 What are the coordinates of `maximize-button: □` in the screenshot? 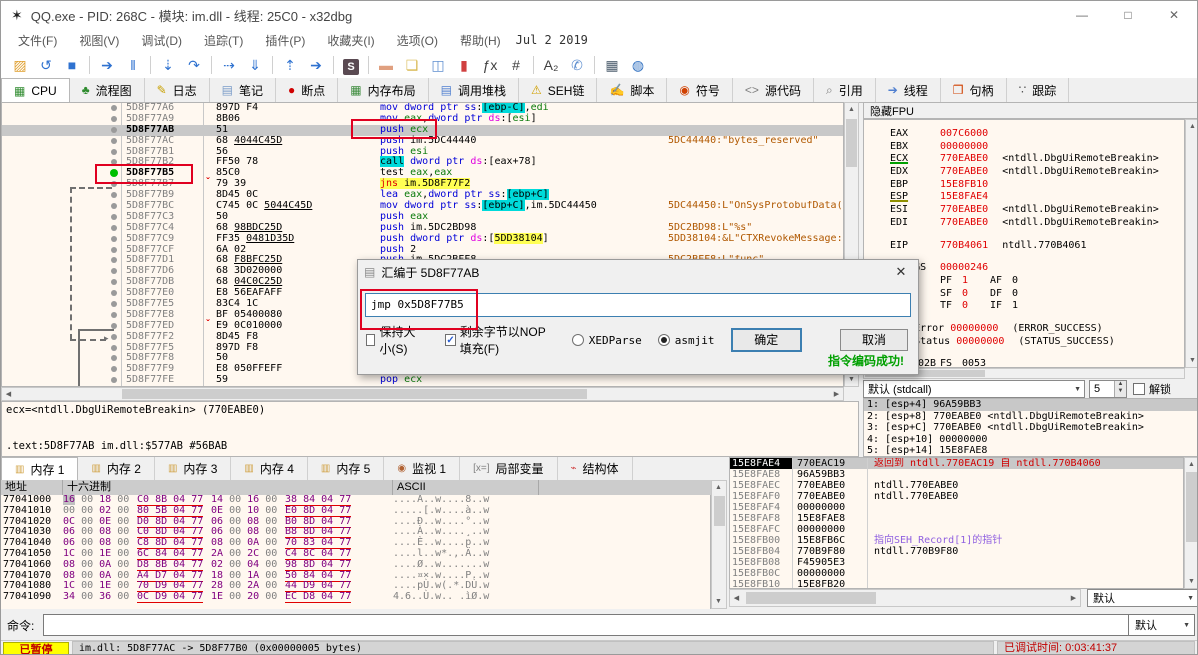 It's located at (1128, 15).